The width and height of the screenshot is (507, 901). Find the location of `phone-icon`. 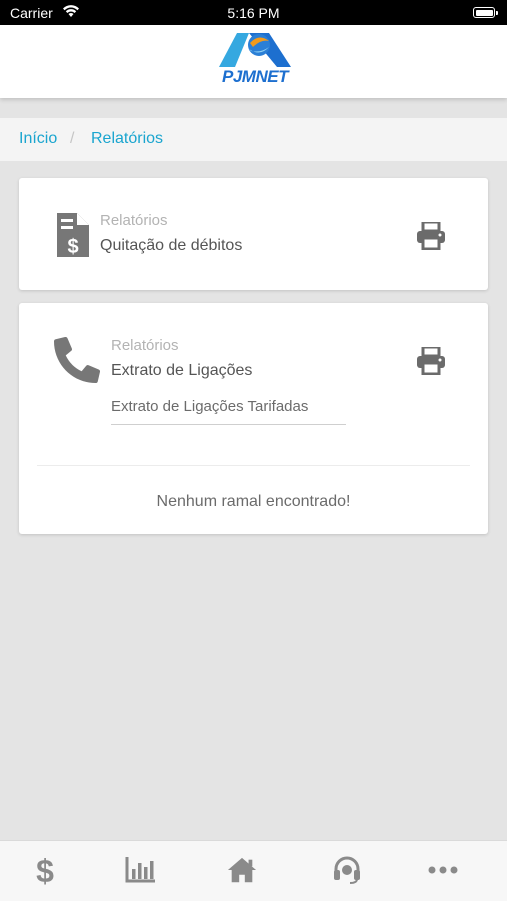

phone-icon is located at coordinates (77, 360).